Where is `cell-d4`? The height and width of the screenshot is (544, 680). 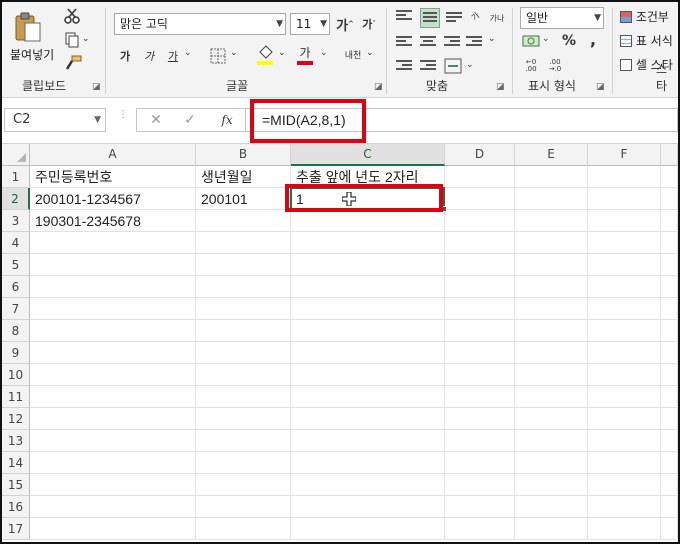
cell-d4 is located at coordinates (480, 243).